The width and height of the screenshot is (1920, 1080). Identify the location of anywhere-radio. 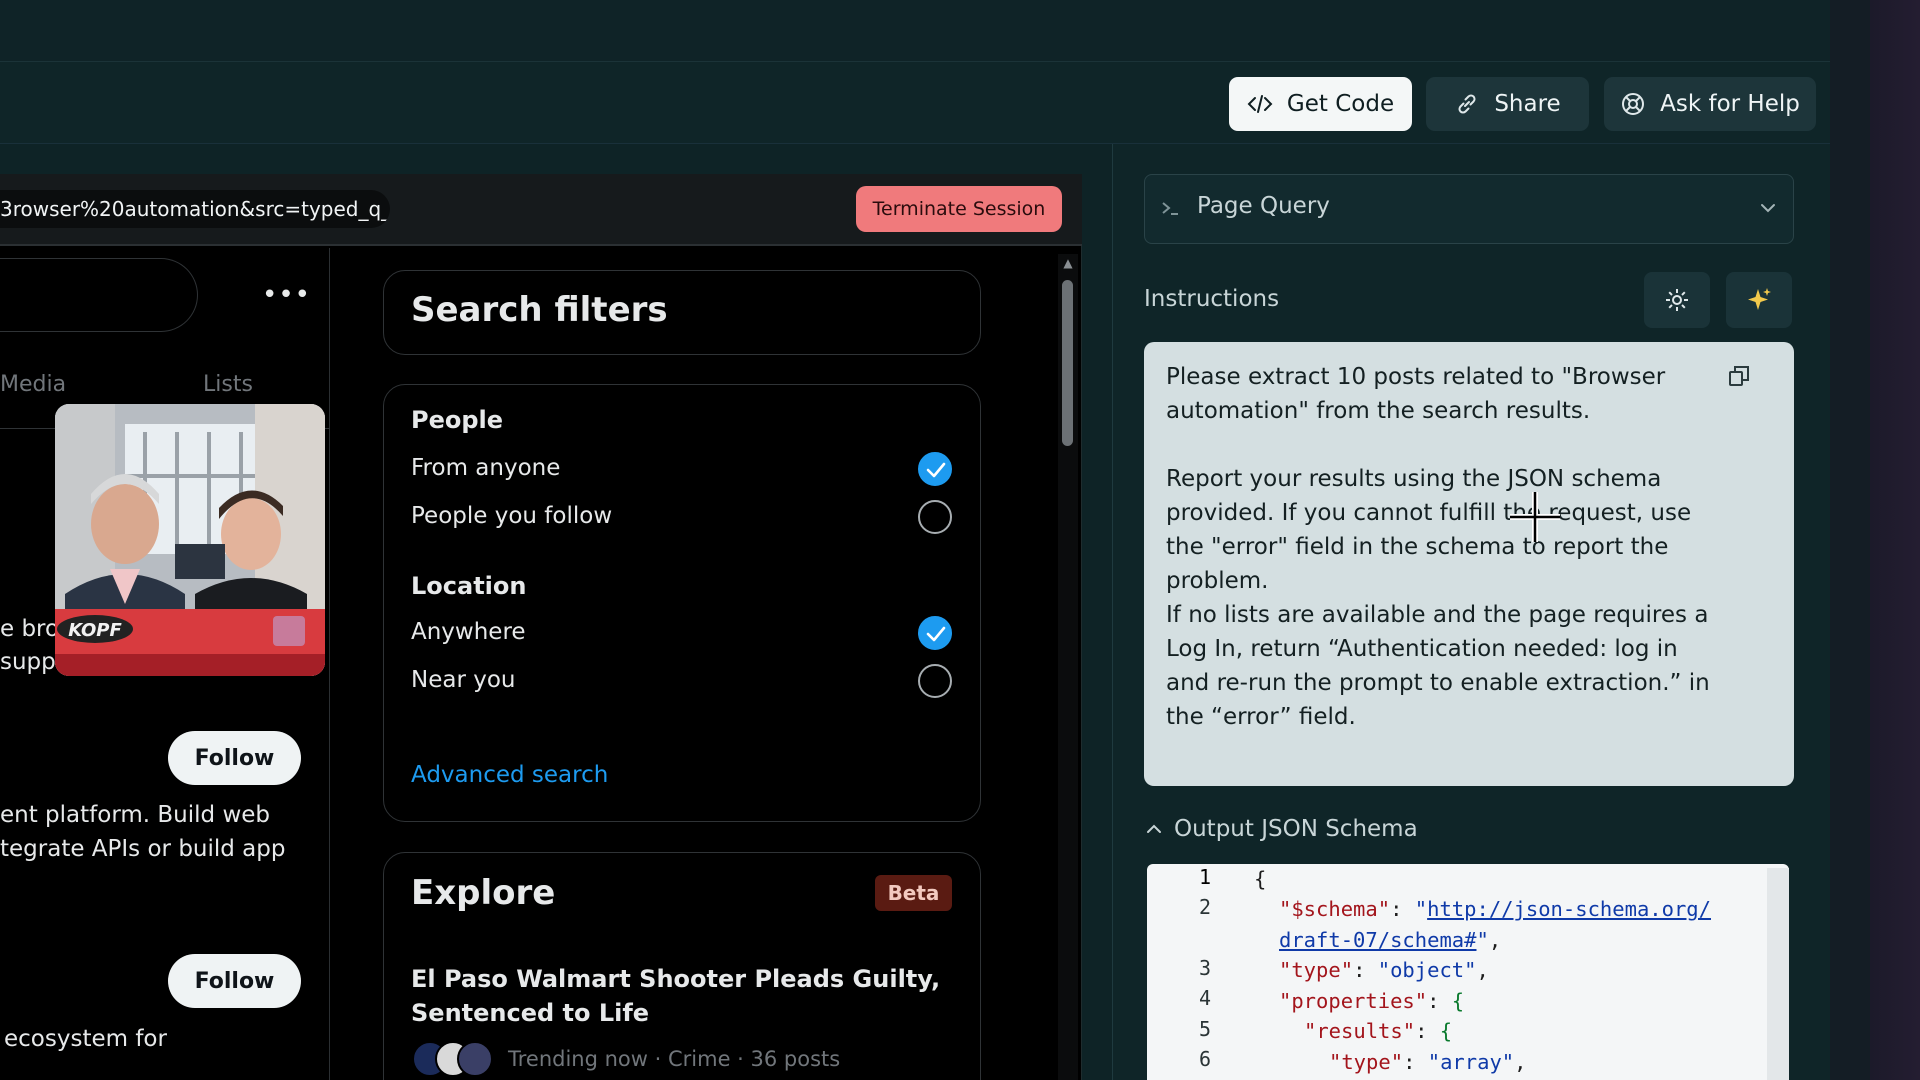
(935, 633).